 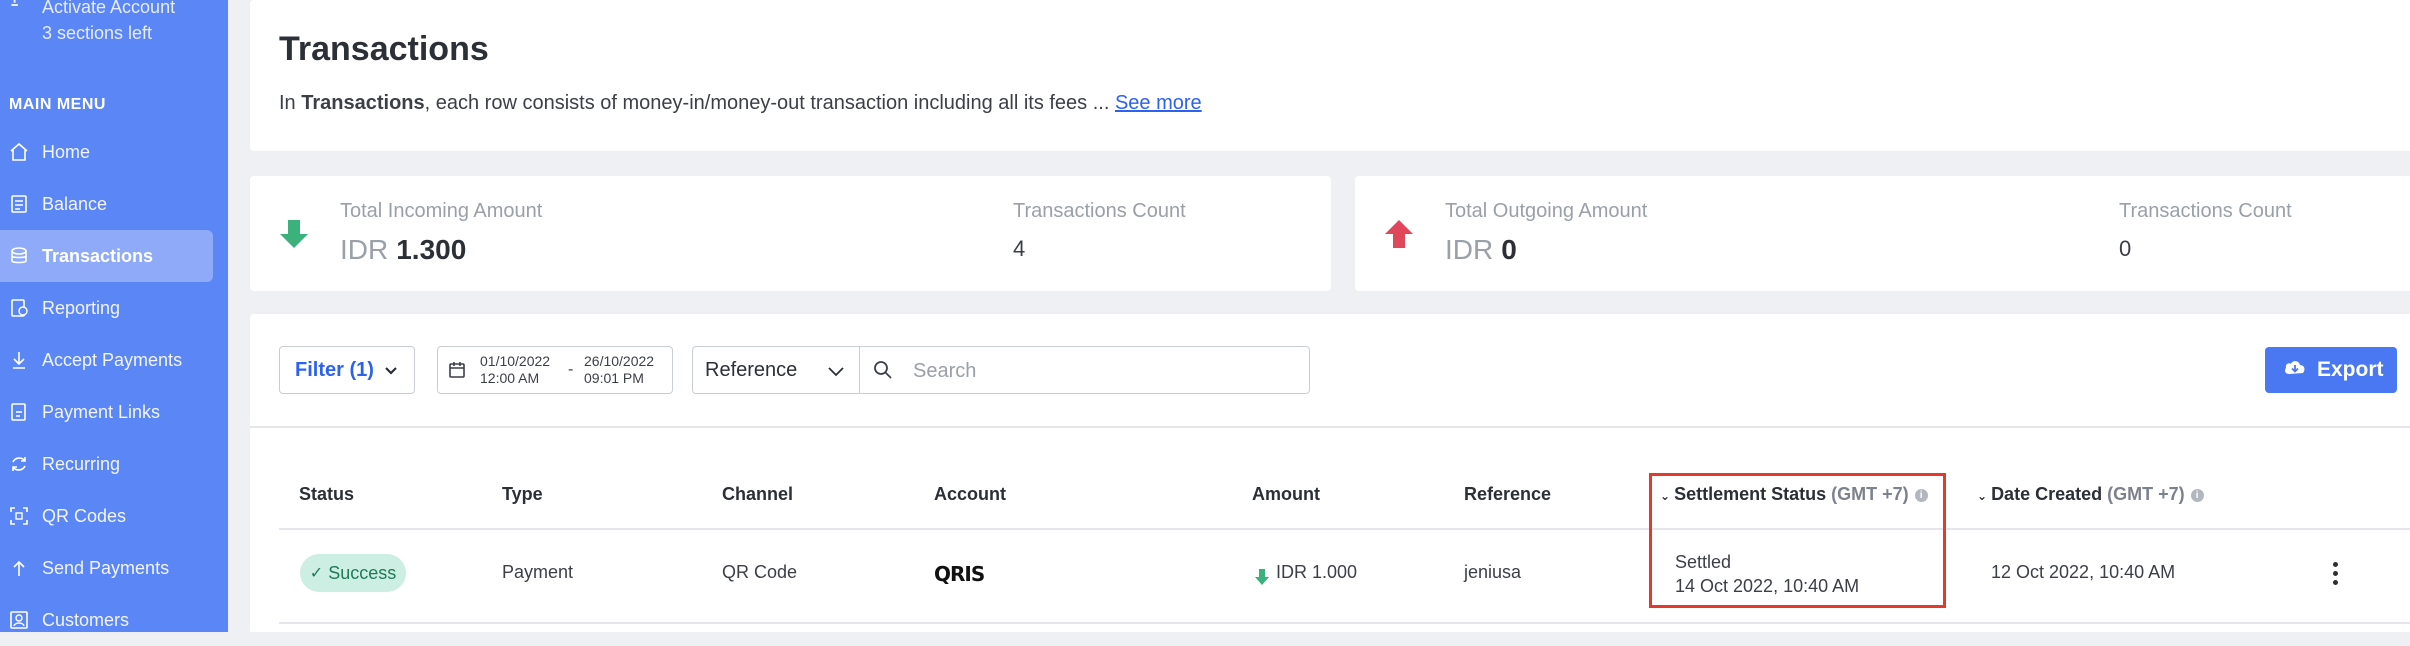 I want to click on sidebar-item-balance: Balance, so click(x=114, y=204).